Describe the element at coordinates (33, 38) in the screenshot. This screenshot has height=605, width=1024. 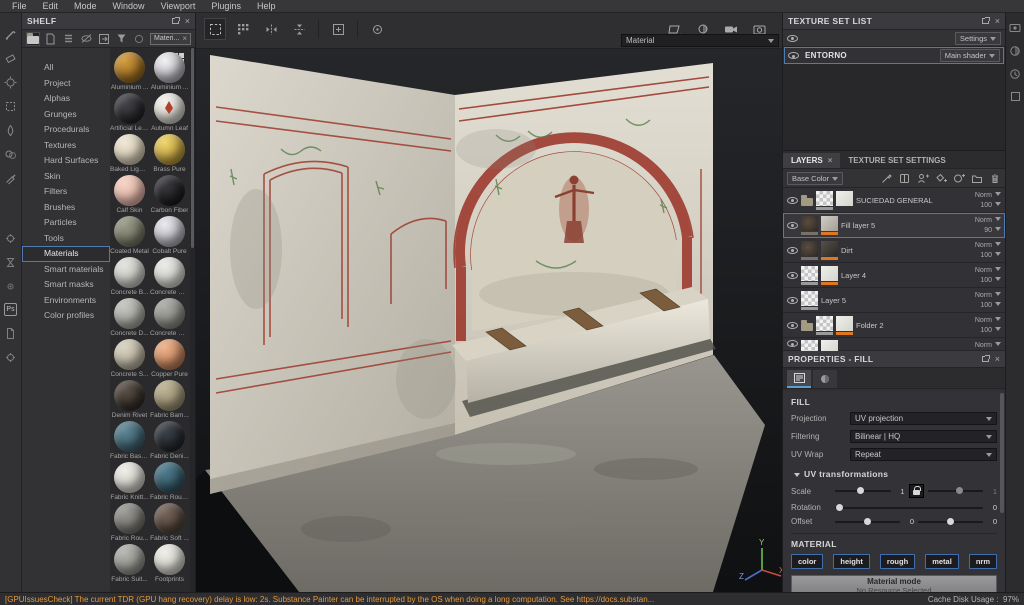
I see `folder-view-icon` at that location.